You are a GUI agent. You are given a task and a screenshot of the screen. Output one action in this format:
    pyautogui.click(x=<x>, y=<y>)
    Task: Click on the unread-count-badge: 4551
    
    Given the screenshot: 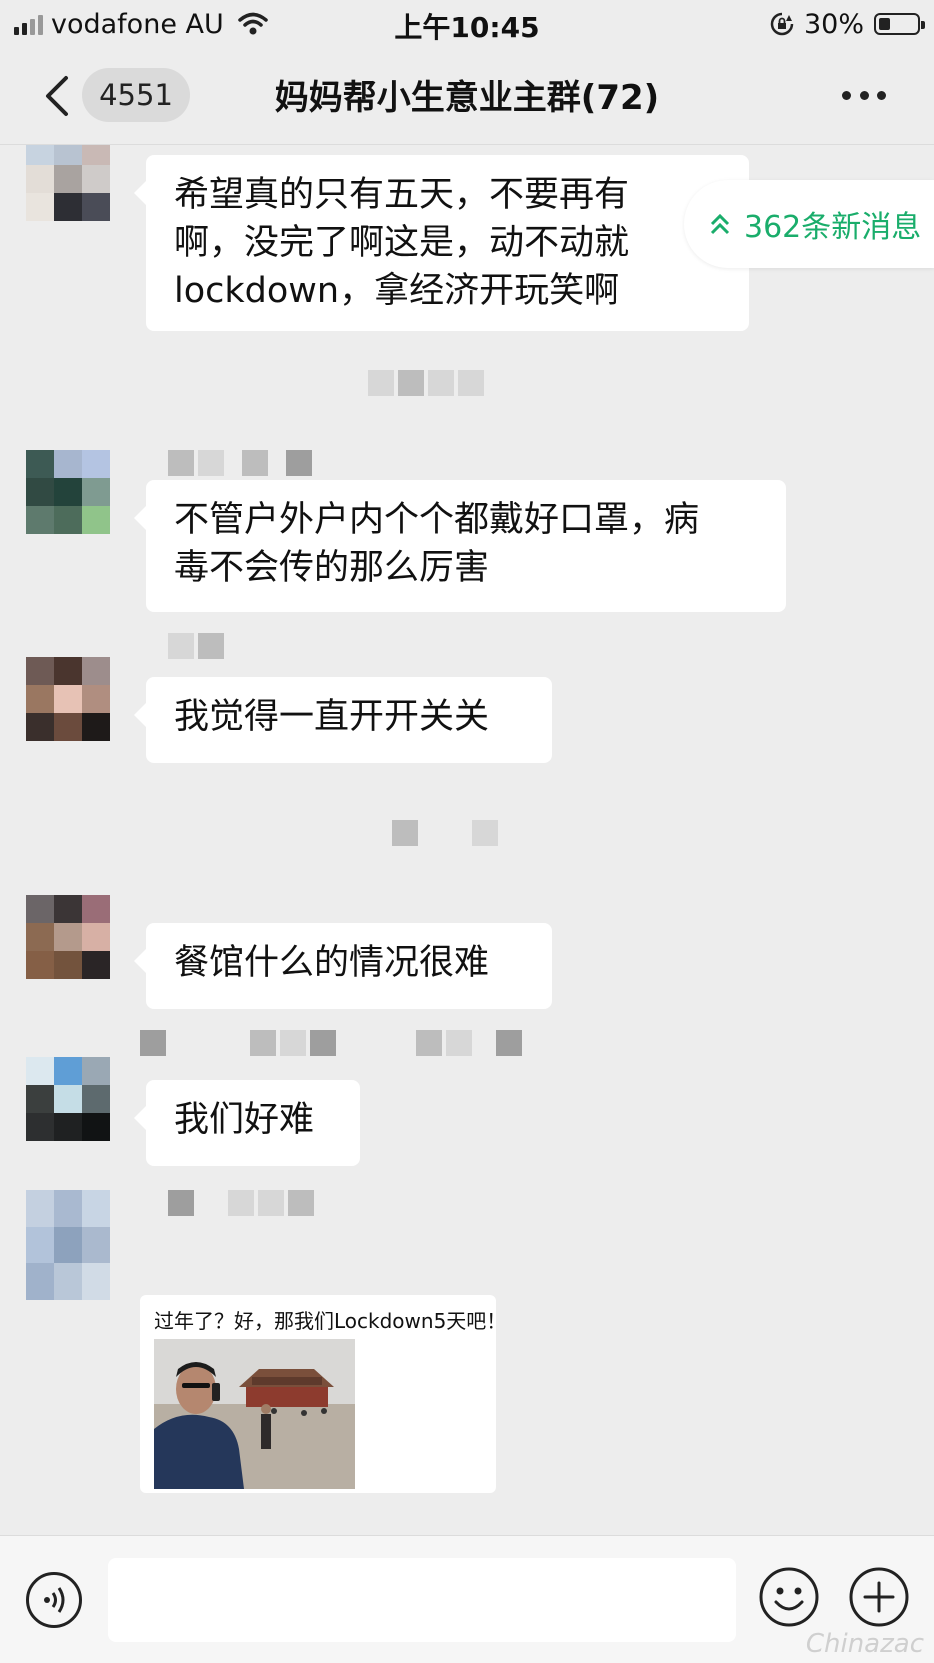 What is the action you would take?
    pyautogui.click(x=136, y=95)
    